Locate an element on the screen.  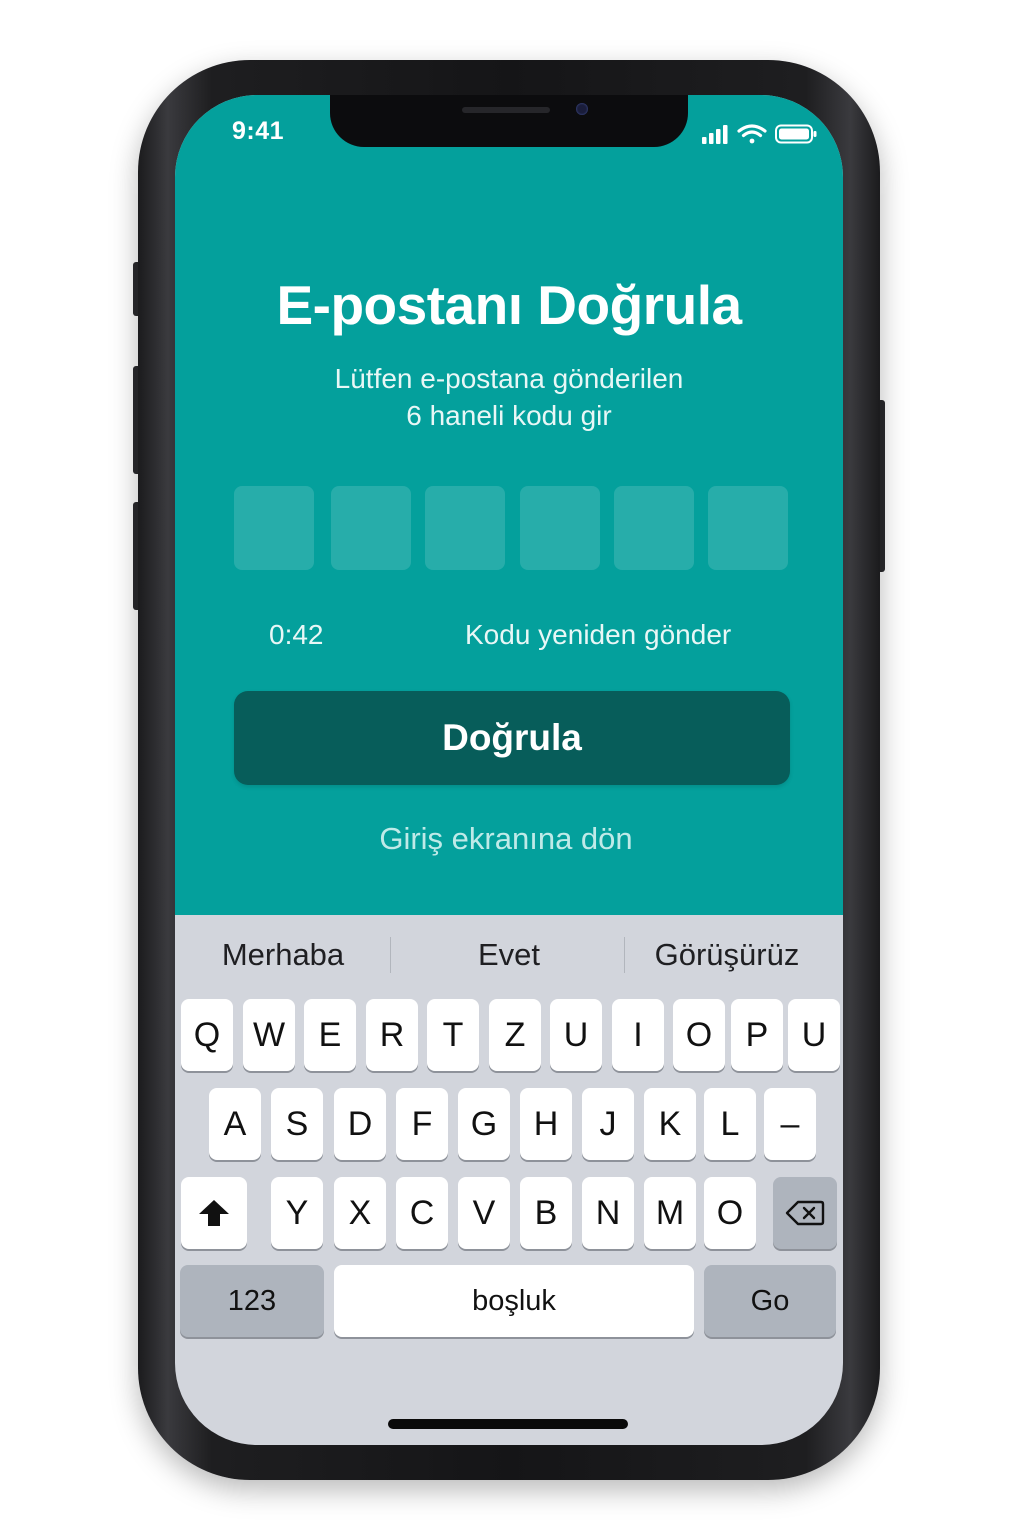
go-key: Go is located at coordinates (770, 1301).